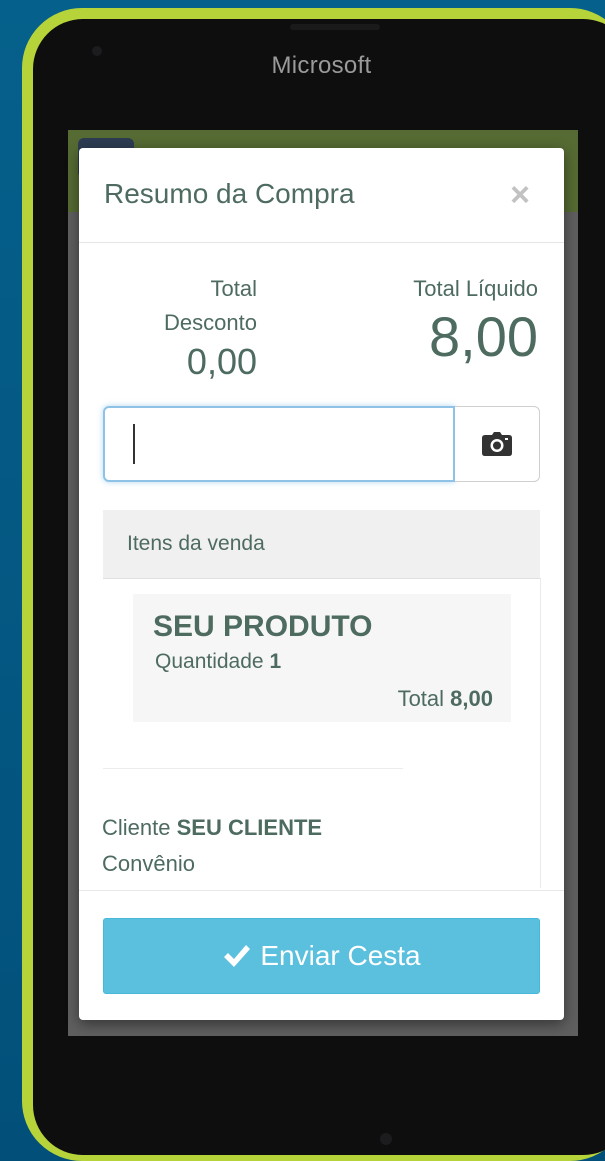  Describe the element at coordinates (321, 544) in the screenshot. I see `items-section-header: Itens da venda` at that location.